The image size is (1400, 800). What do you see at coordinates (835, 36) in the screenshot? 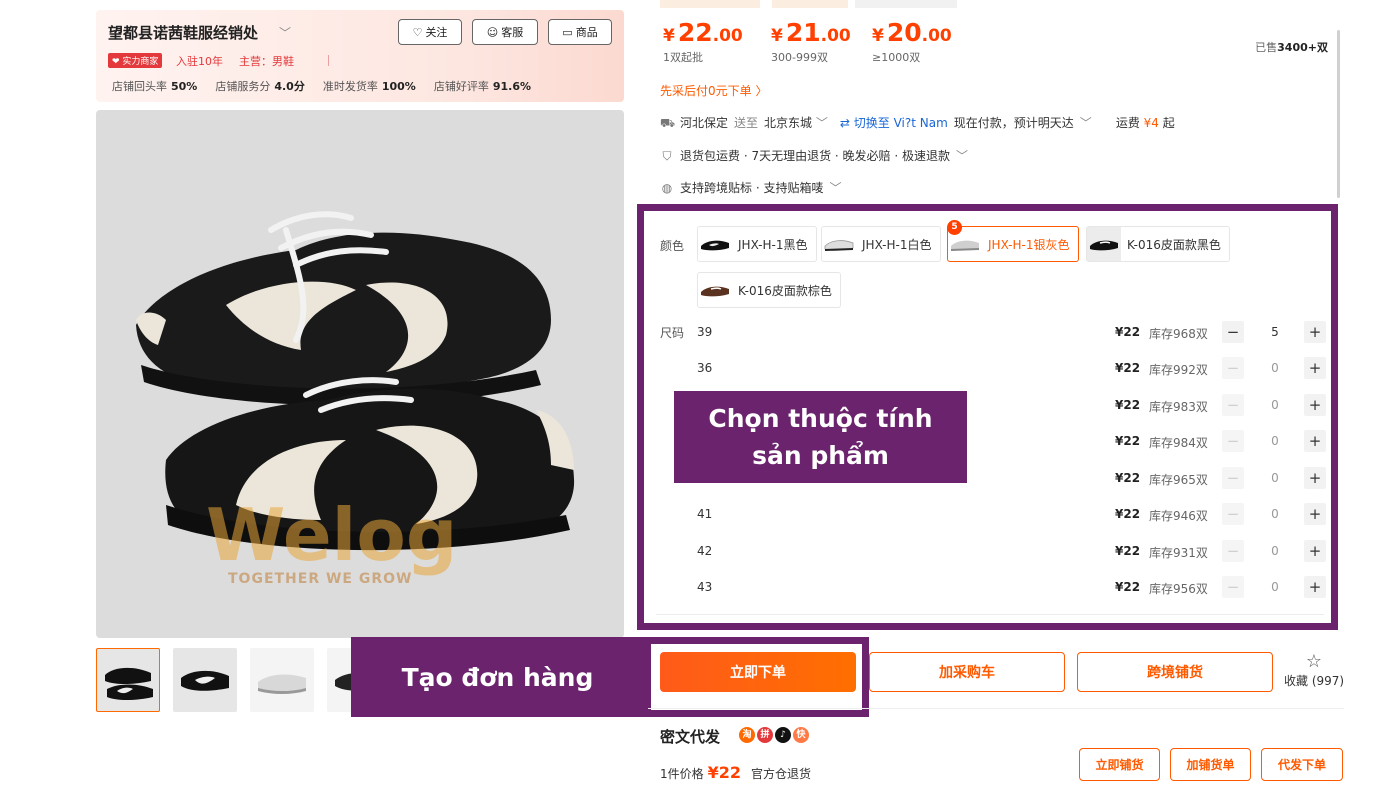
I see `price-dec: .00` at bounding box center [835, 36].